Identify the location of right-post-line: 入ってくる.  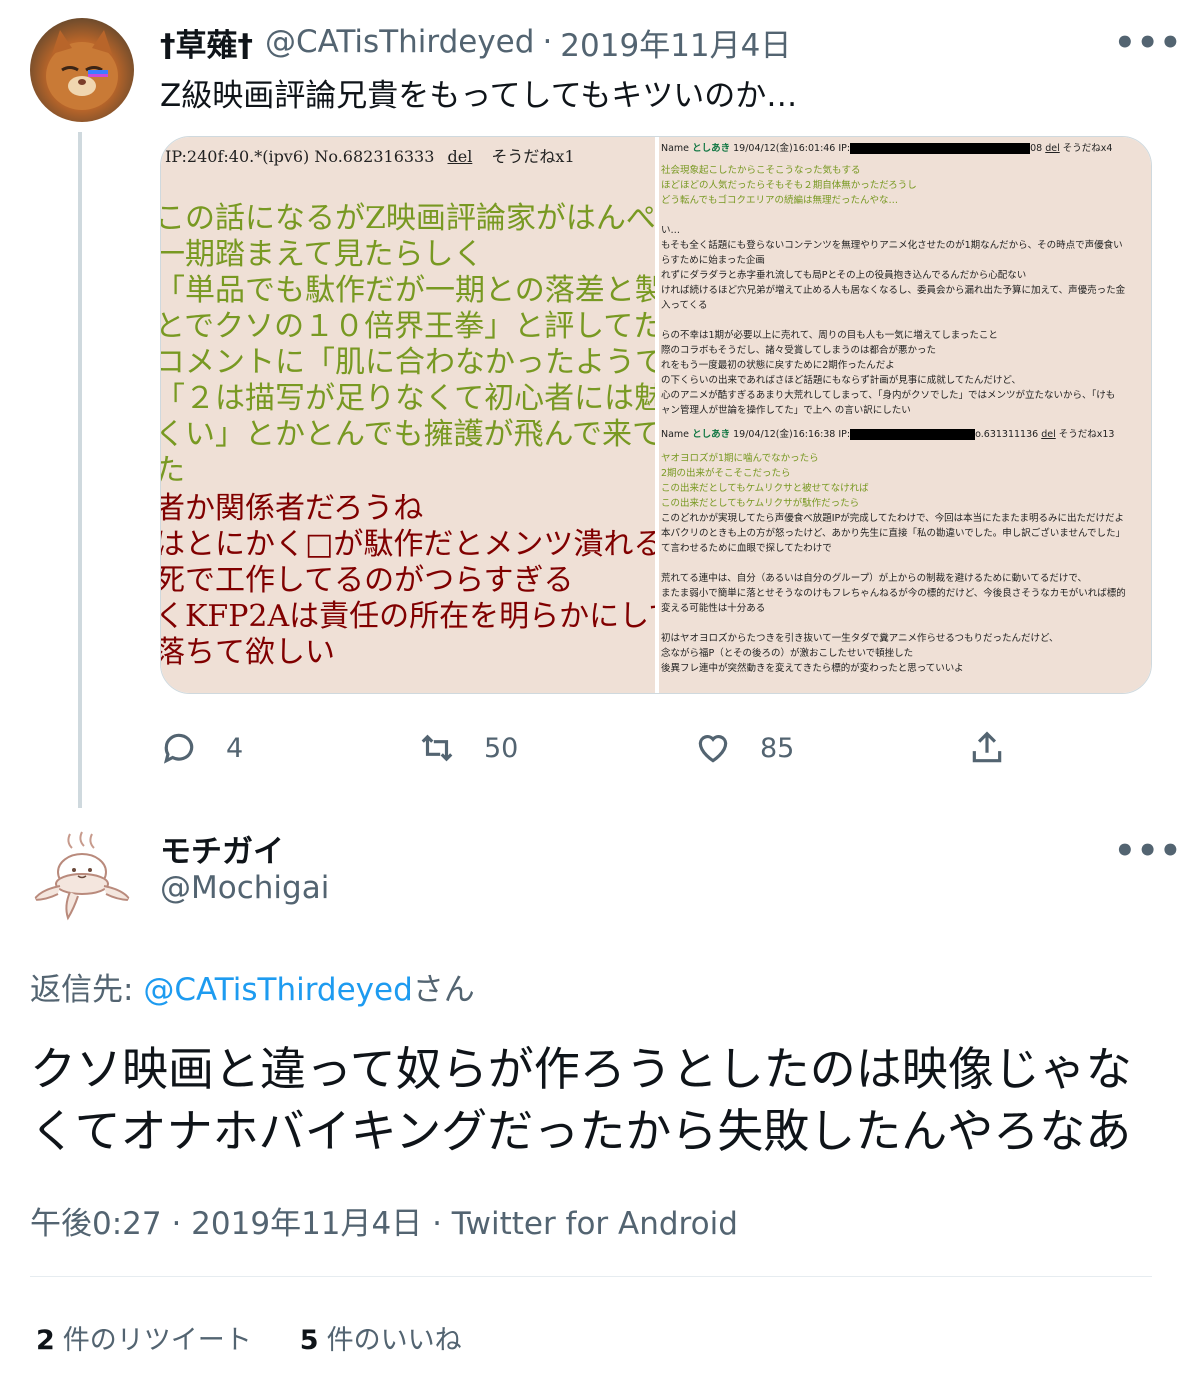
(684, 305).